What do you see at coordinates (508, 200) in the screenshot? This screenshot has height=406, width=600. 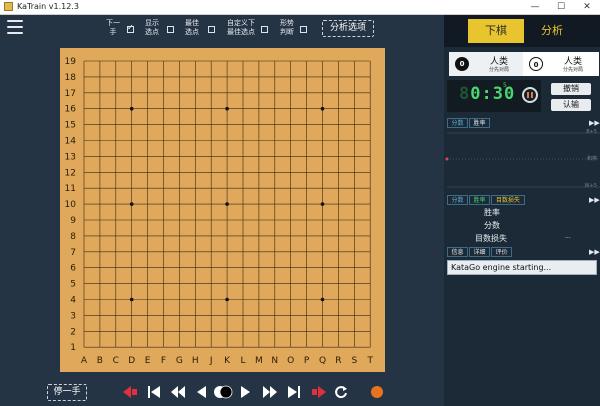 I see `tab-stat-points-lost: 目数损失` at bounding box center [508, 200].